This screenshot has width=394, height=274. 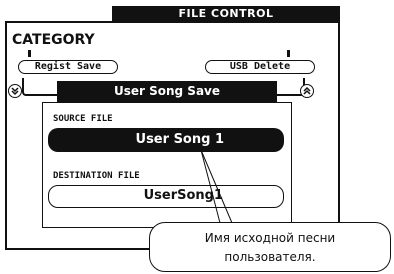 What do you see at coordinates (270, 238) in the screenshot?
I see `callout-line-1: Имя исходной песни` at bounding box center [270, 238].